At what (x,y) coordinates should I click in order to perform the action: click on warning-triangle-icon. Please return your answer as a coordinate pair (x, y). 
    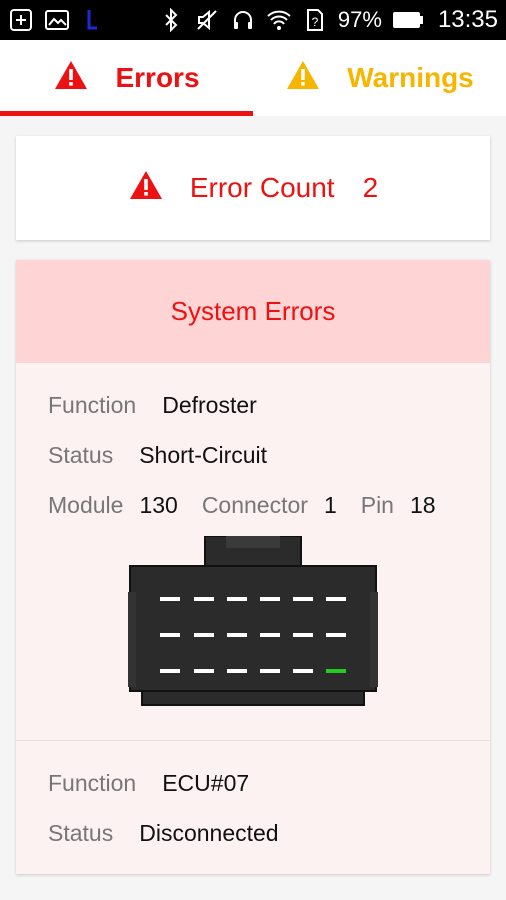
    Looking at the image, I should click on (303, 78).